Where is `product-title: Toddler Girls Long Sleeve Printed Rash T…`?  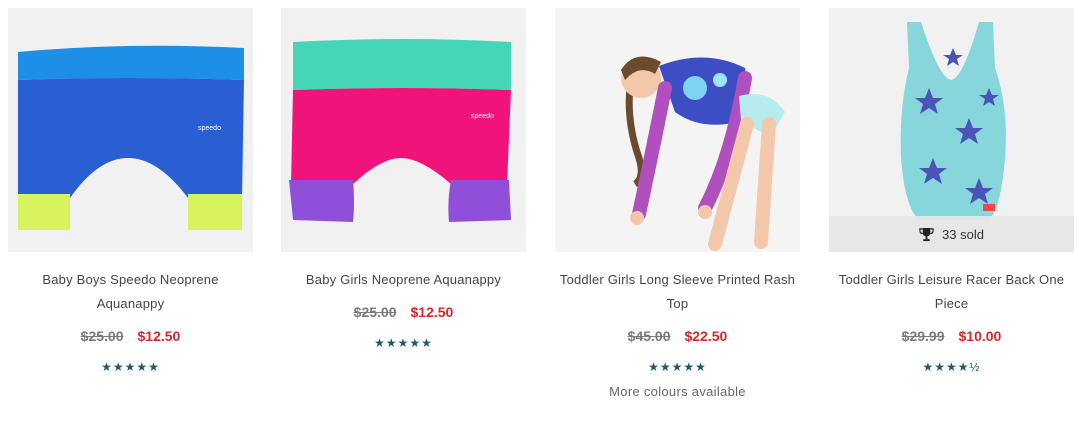
product-title: Toddler Girls Long Sleeve Printed Rash T… is located at coordinates (677, 292).